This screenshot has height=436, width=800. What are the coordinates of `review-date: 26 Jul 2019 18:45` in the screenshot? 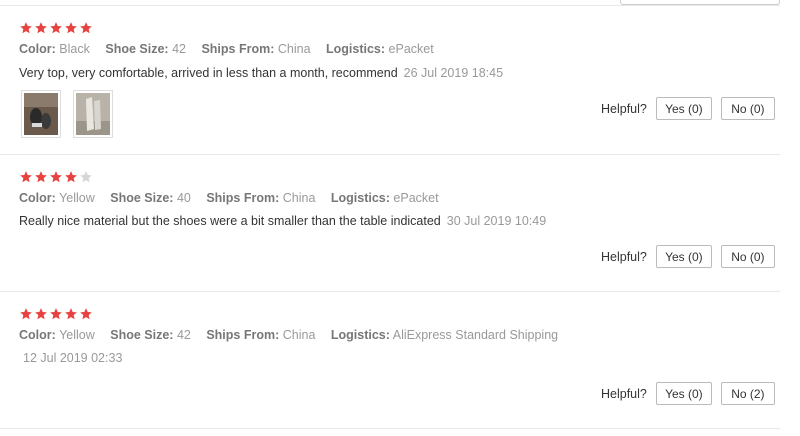 It's located at (453, 73).